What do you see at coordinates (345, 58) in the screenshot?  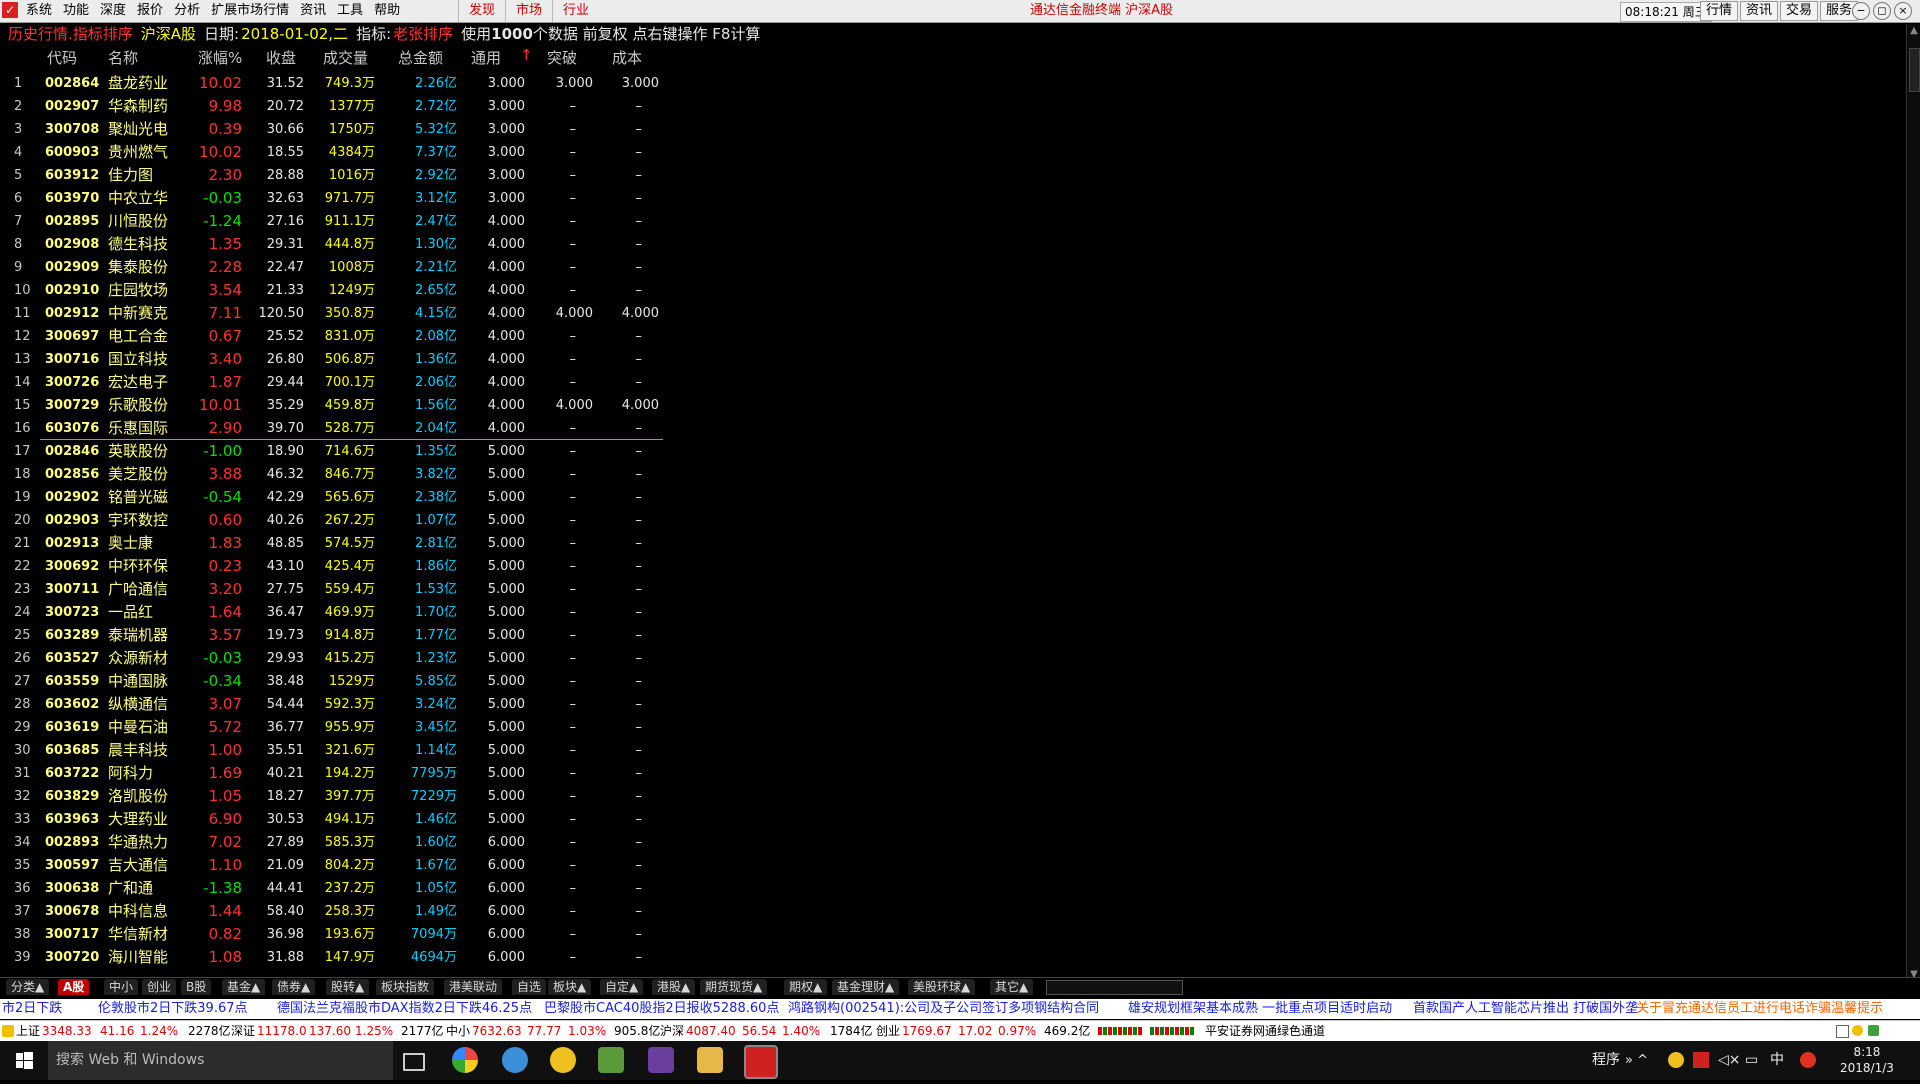 I see `header-volume: 成交量` at bounding box center [345, 58].